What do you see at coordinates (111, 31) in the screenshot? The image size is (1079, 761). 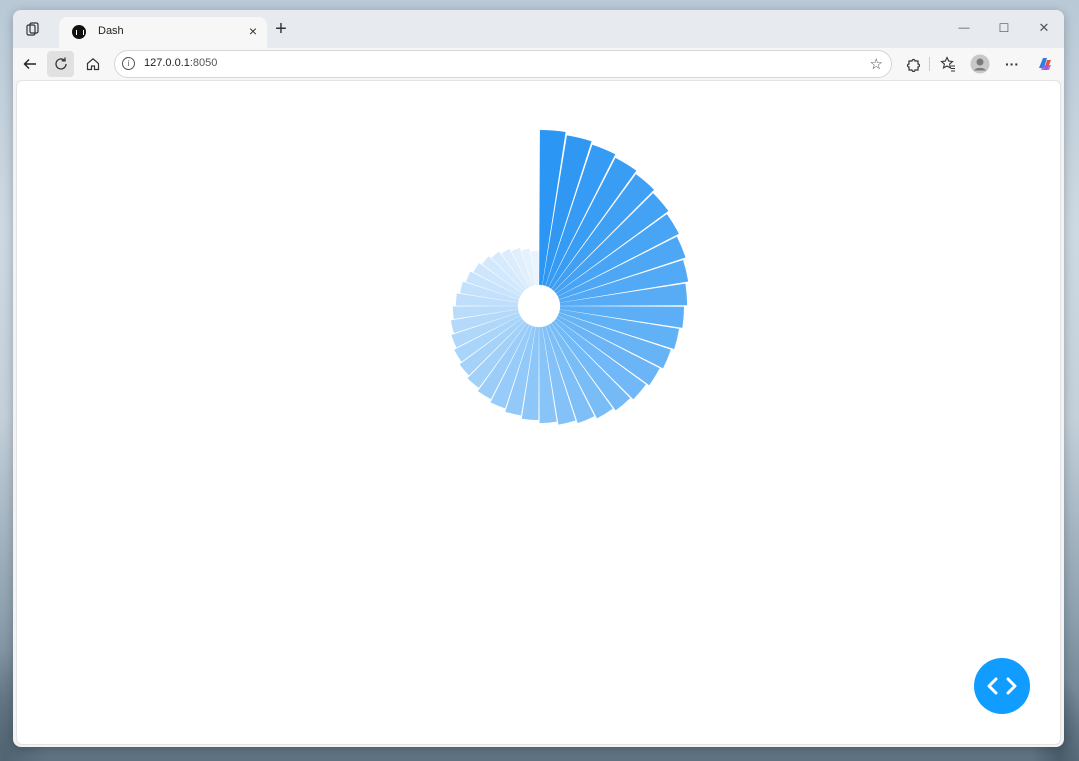 I see `tab-title: Dash` at bounding box center [111, 31].